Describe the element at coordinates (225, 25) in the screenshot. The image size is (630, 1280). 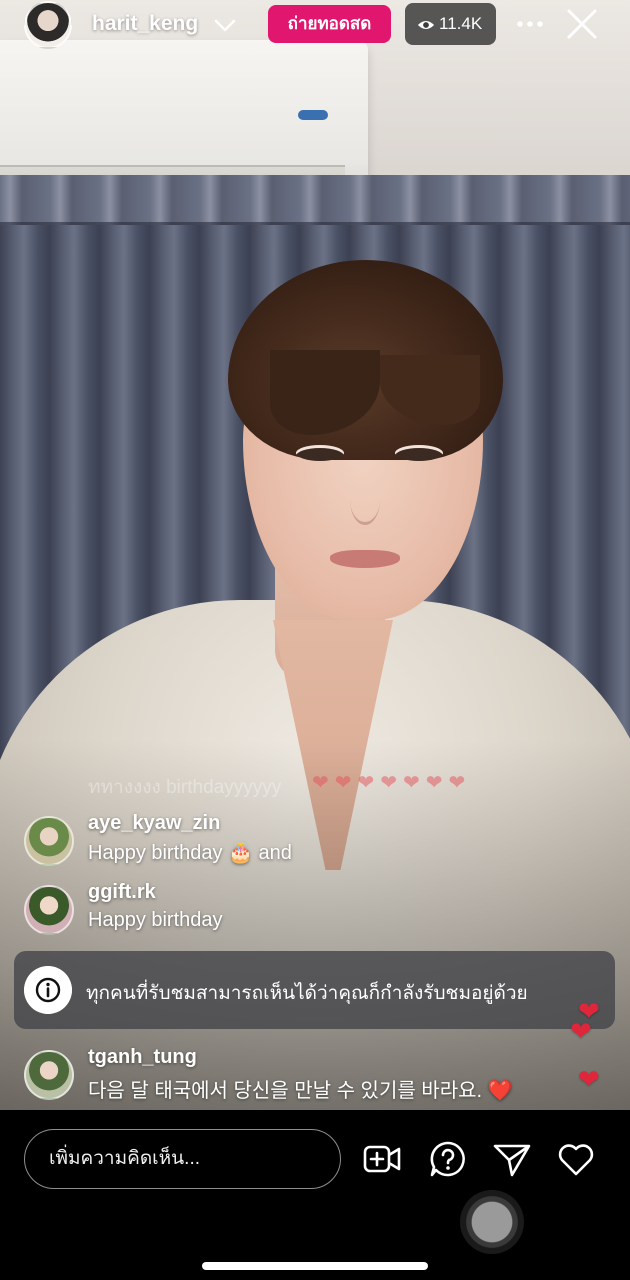
I see `chevron-down-icon` at that location.